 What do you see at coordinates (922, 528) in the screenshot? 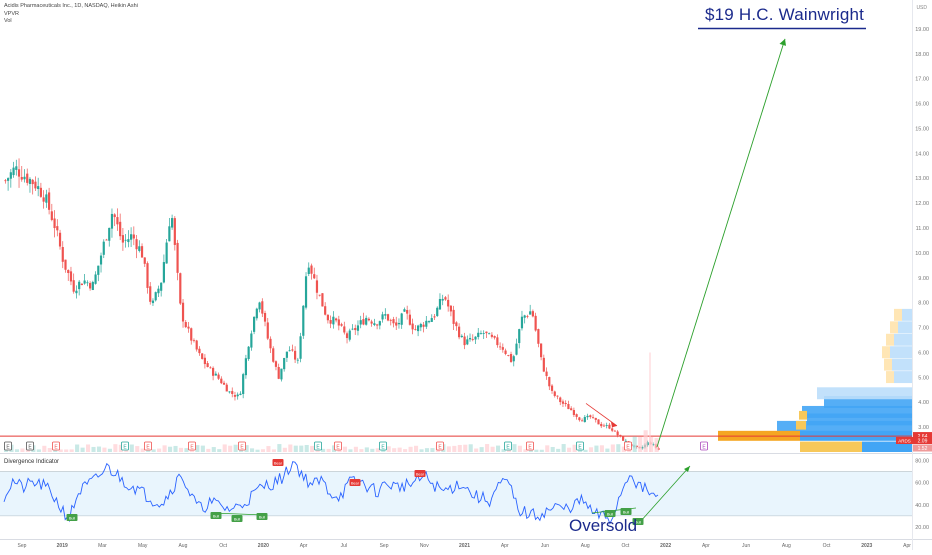
I see `indicator-tick-label: 20.00` at bounding box center [922, 528].